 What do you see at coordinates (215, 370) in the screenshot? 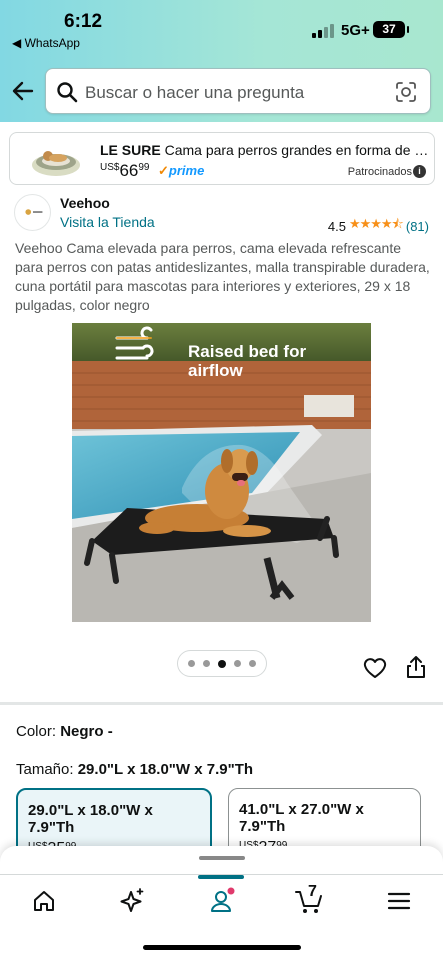
I see `image-caption-line2: airflow` at bounding box center [215, 370].